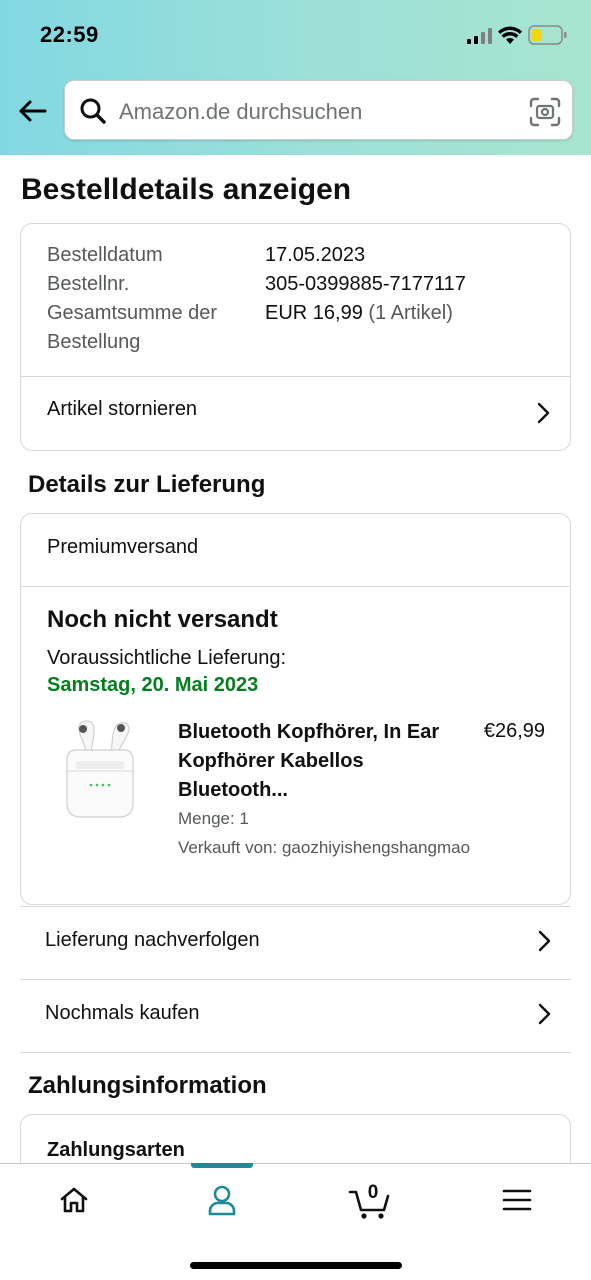 This screenshot has height=1280, width=591. I want to click on camera-scan-icon, so click(545, 112).